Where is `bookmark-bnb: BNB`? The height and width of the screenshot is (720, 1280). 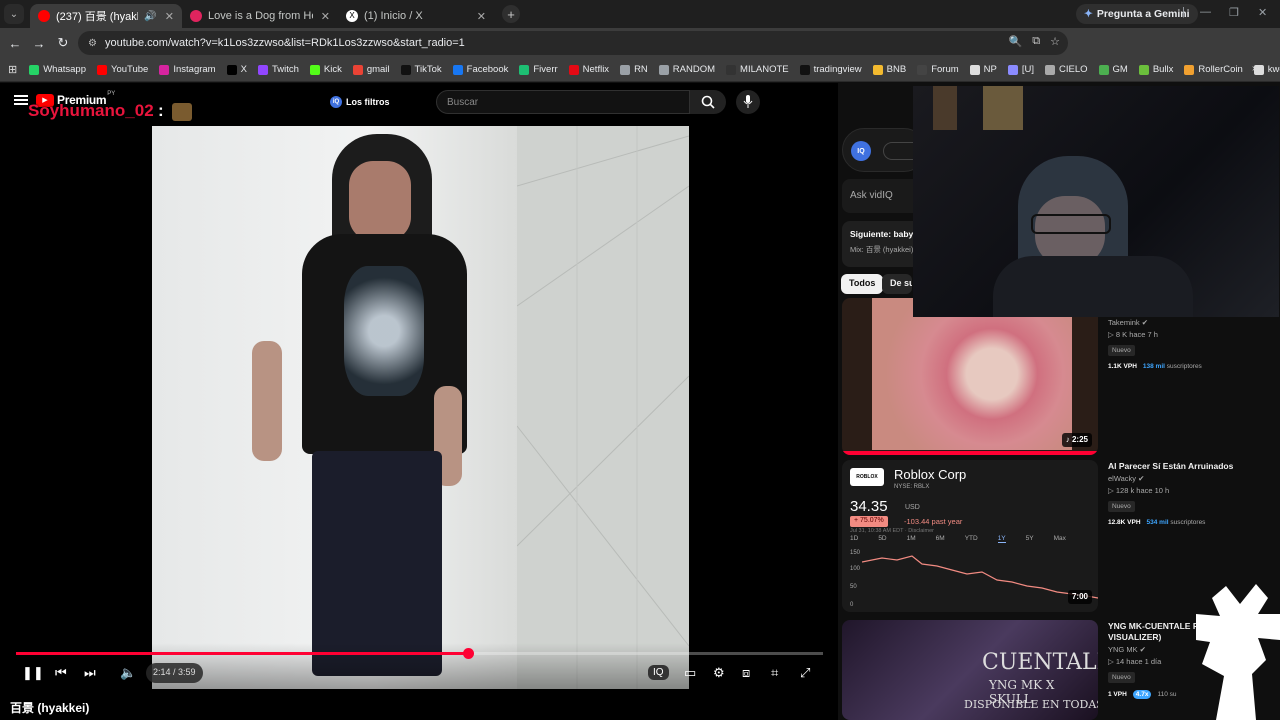
bookmark-bnb: BNB is located at coordinates (889, 69).